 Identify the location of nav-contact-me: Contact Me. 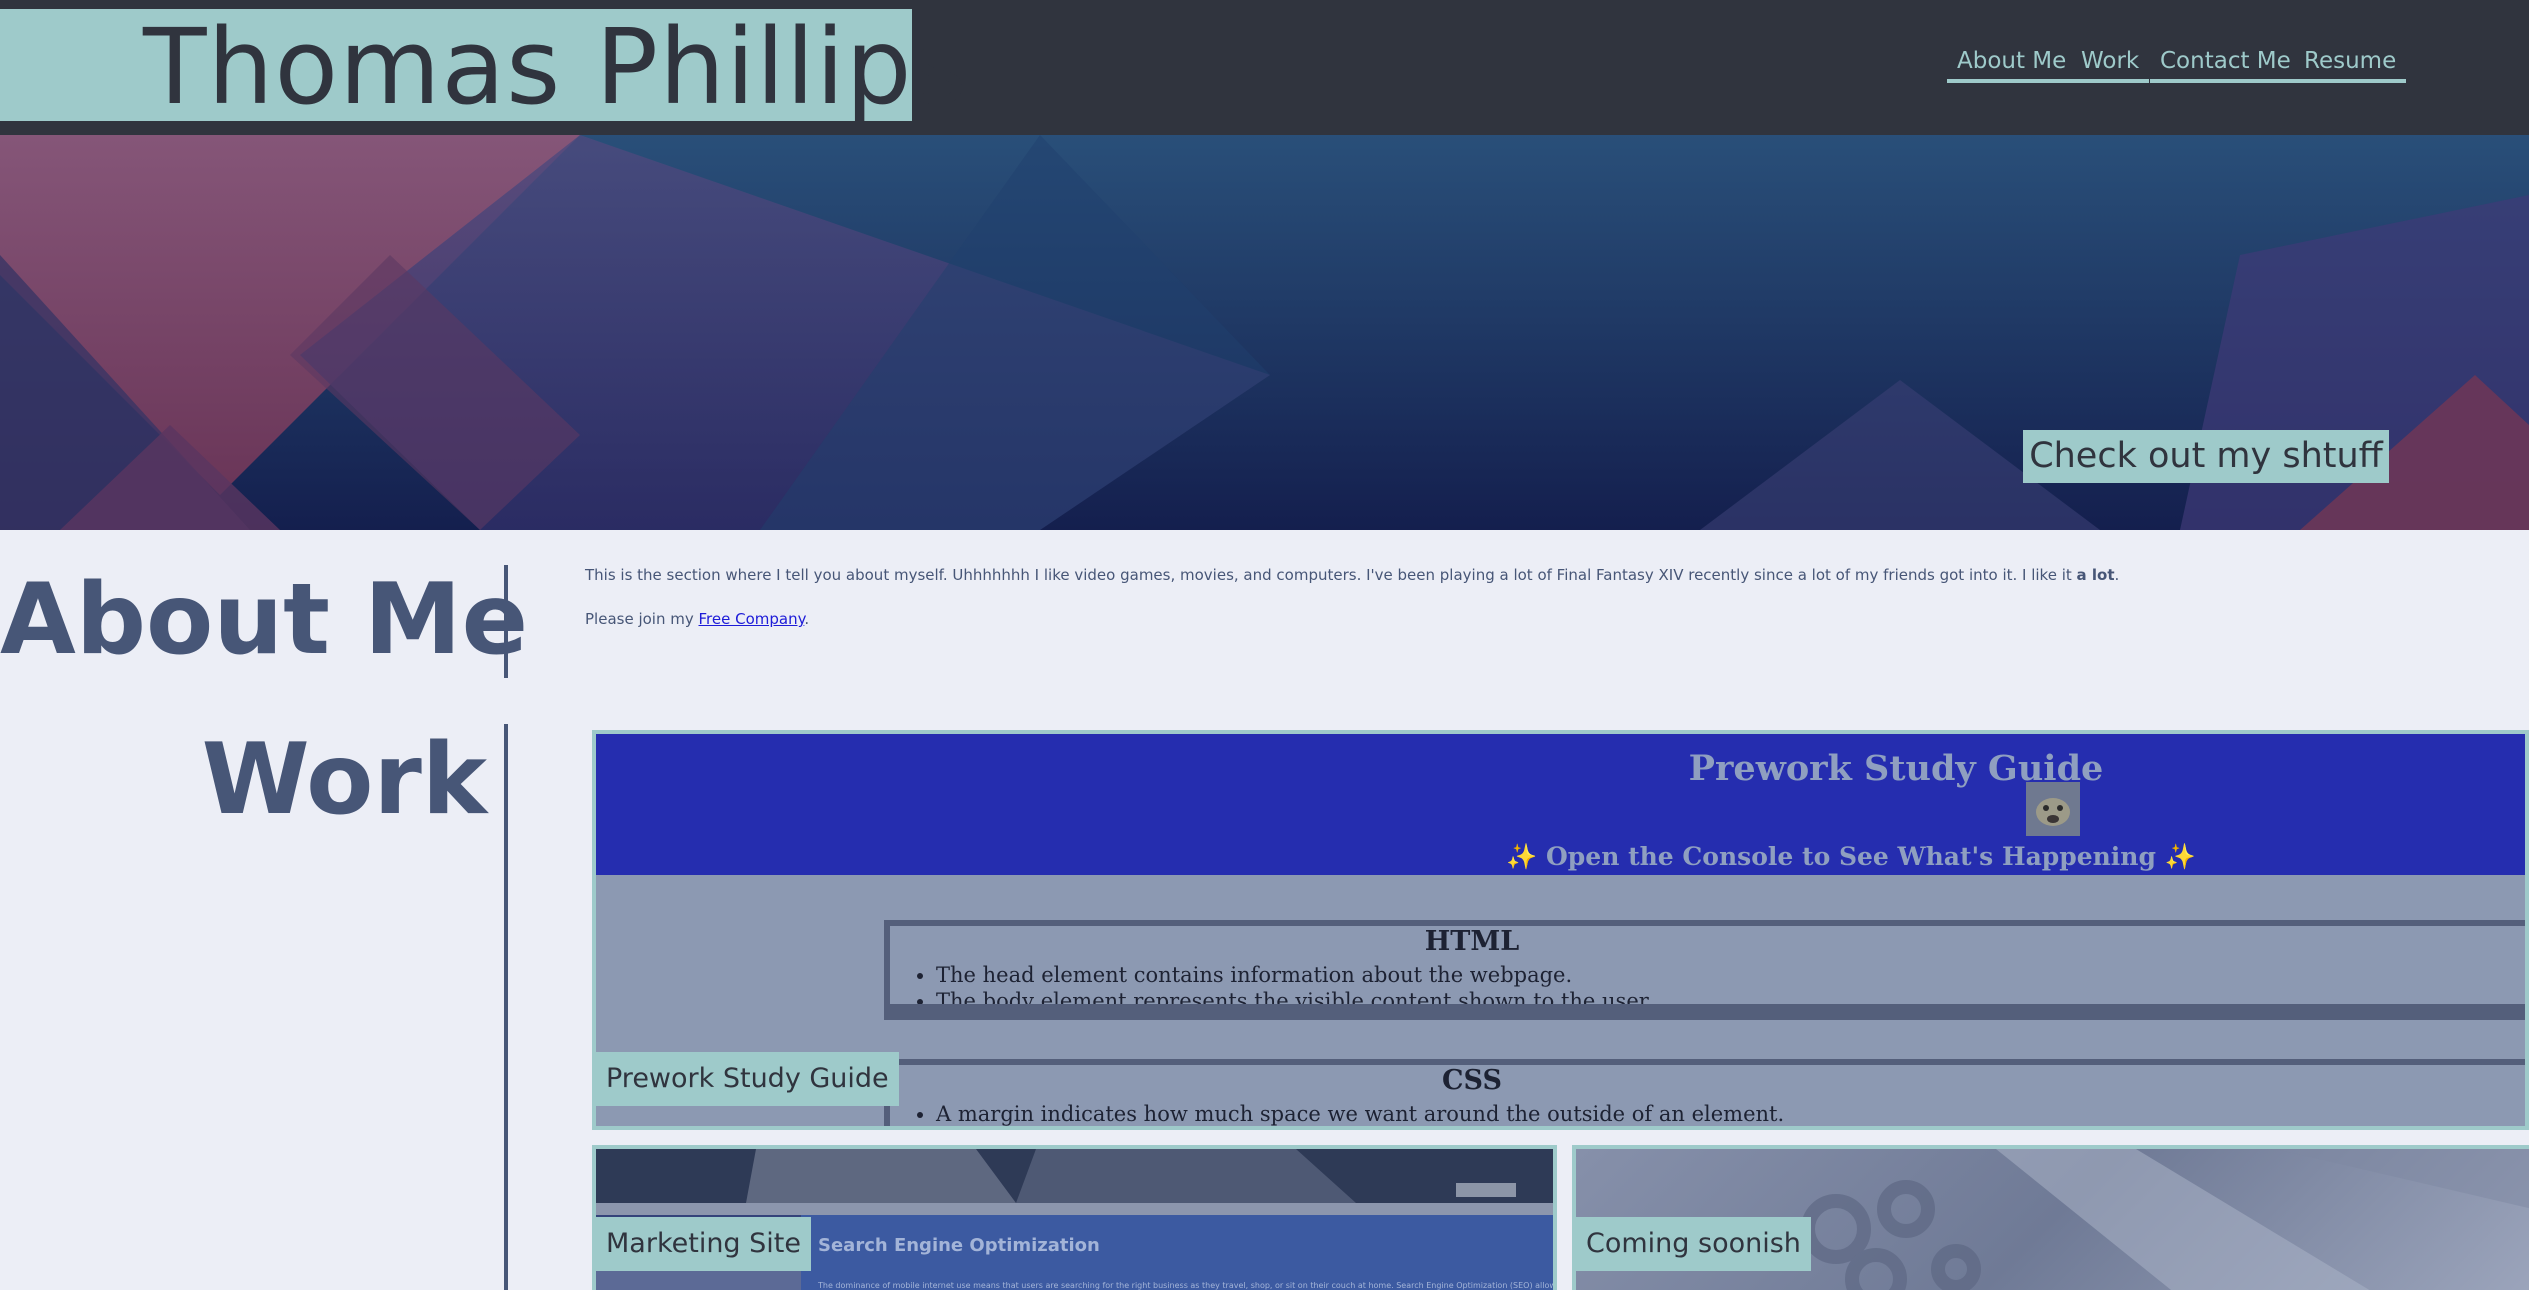
(2225, 65).